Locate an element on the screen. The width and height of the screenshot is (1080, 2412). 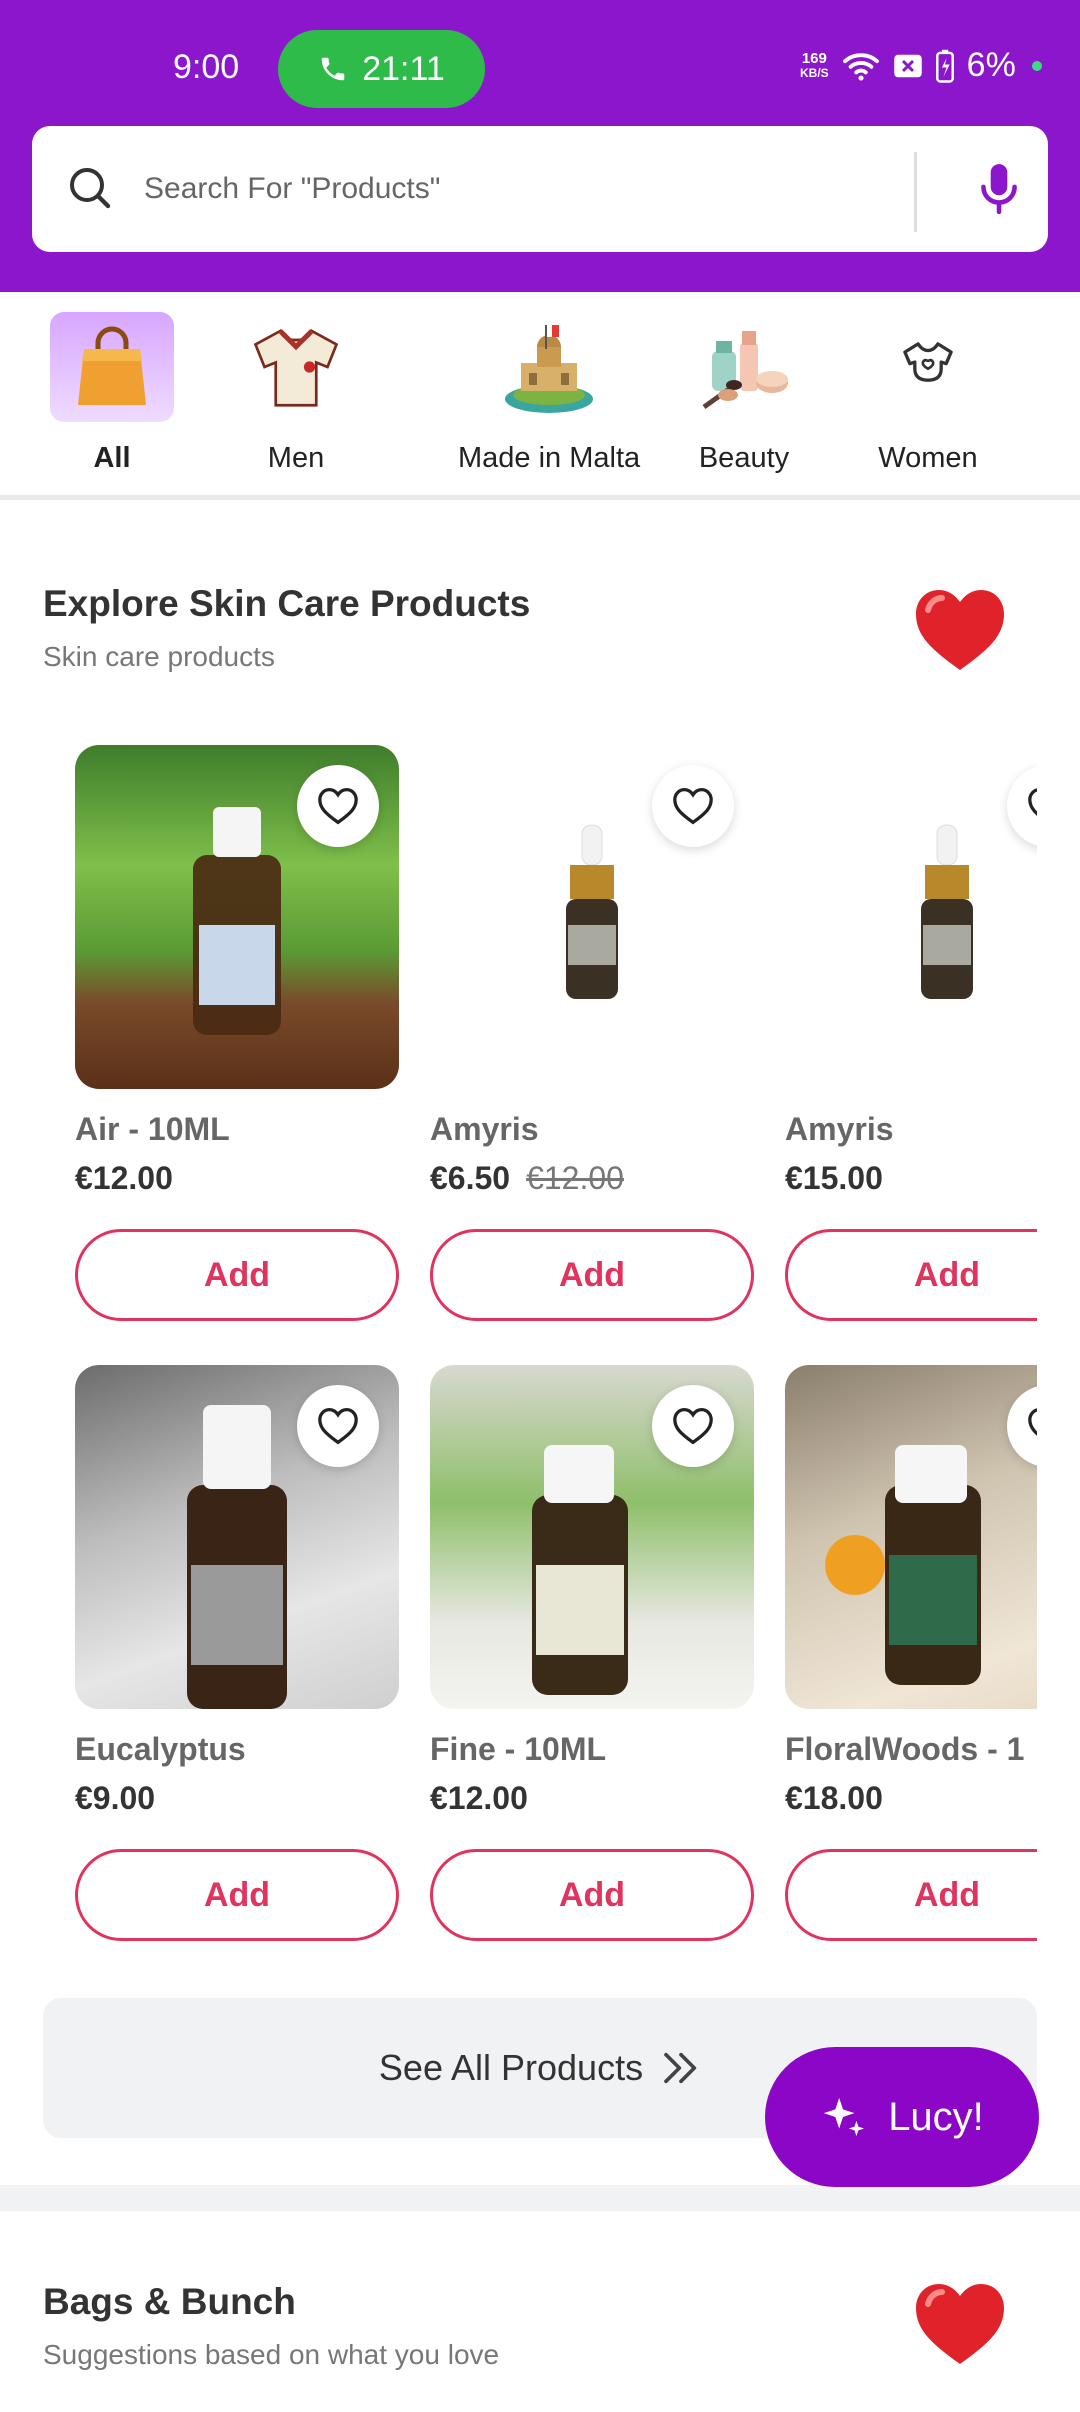
battery-percent: 6% is located at coordinates (991, 65).